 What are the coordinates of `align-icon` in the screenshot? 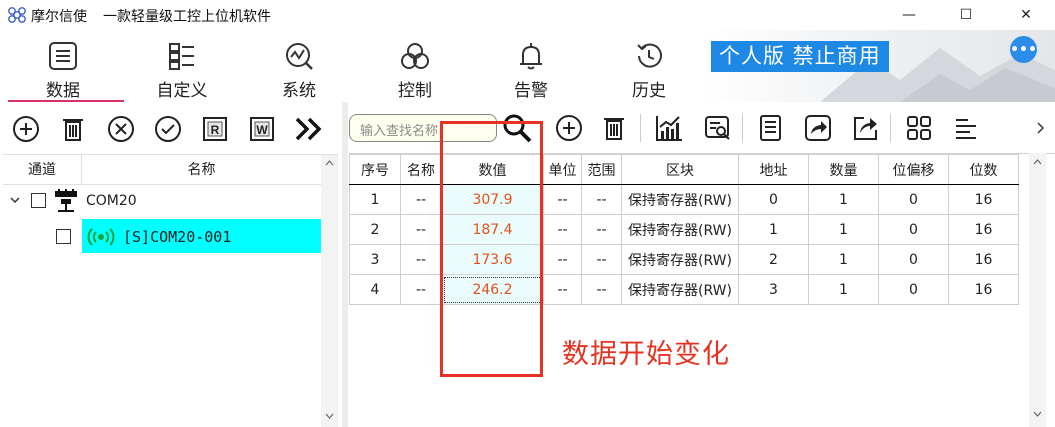 It's located at (966, 129).